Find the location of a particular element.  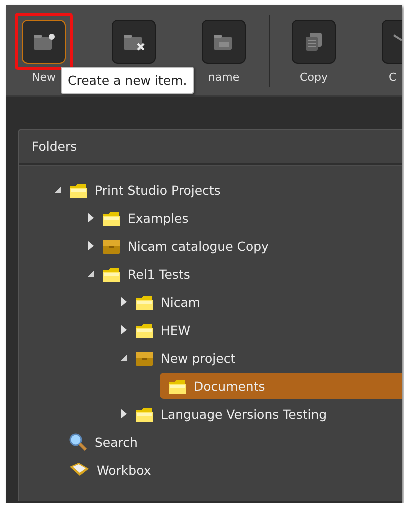

tree-item: Nicam is located at coordinates (268, 302).